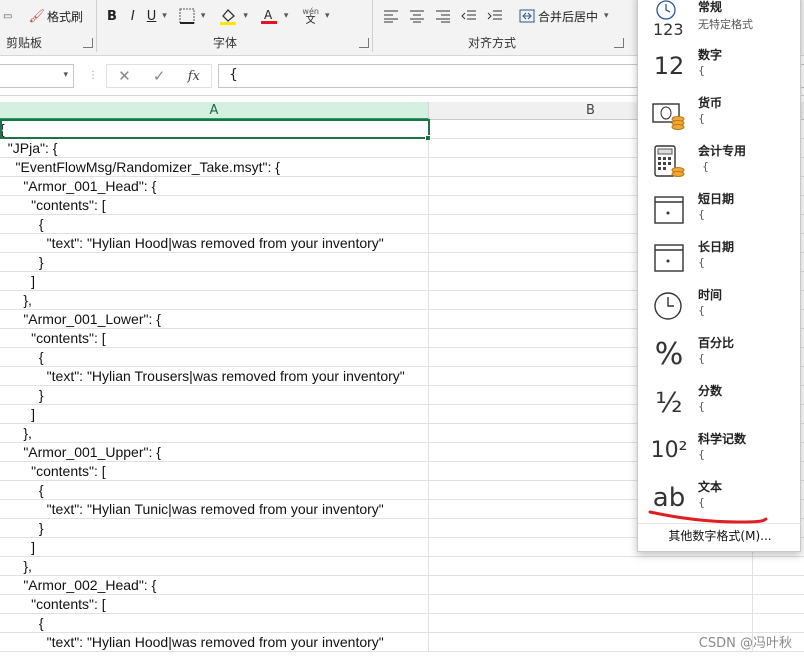 Image resolution: width=804 pixels, height=657 pixels. What do you see at coordinates (720, 67) in the screenshot?
I see `format-item-number: 12 数字 {` at bounding box center [720, 67].